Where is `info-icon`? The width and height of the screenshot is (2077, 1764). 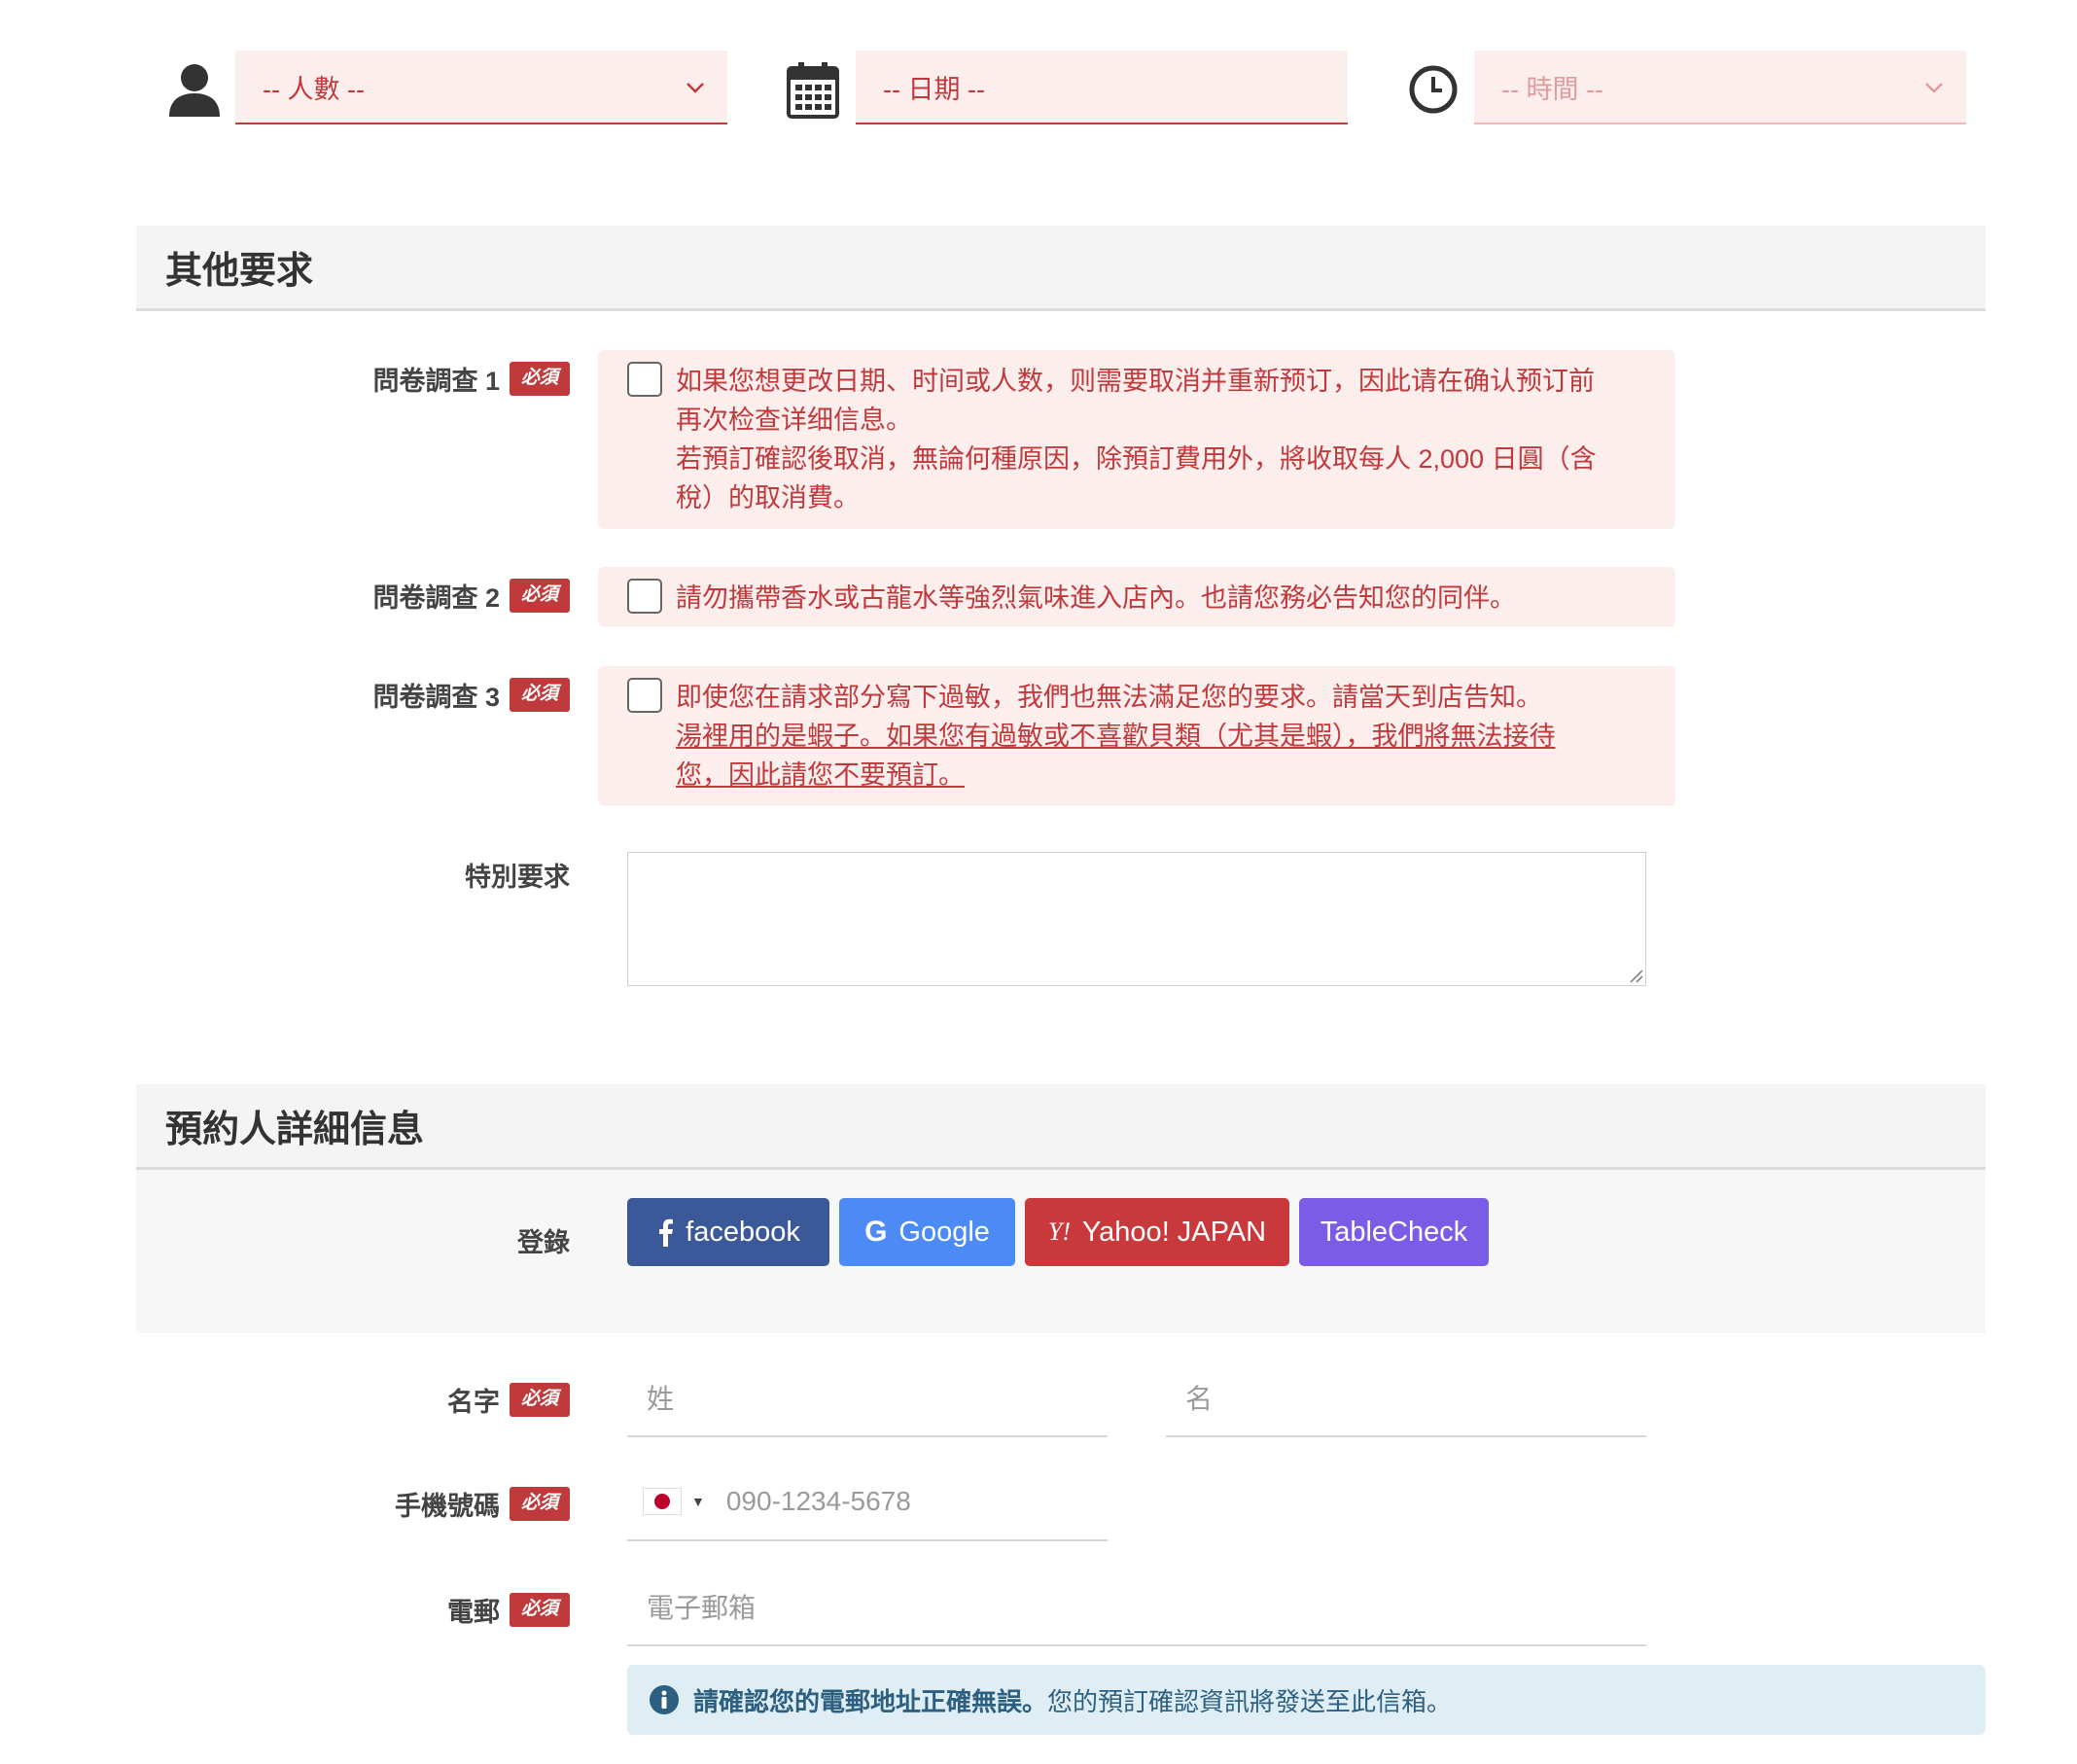 info-icon is located at coordinates (665, 1699).